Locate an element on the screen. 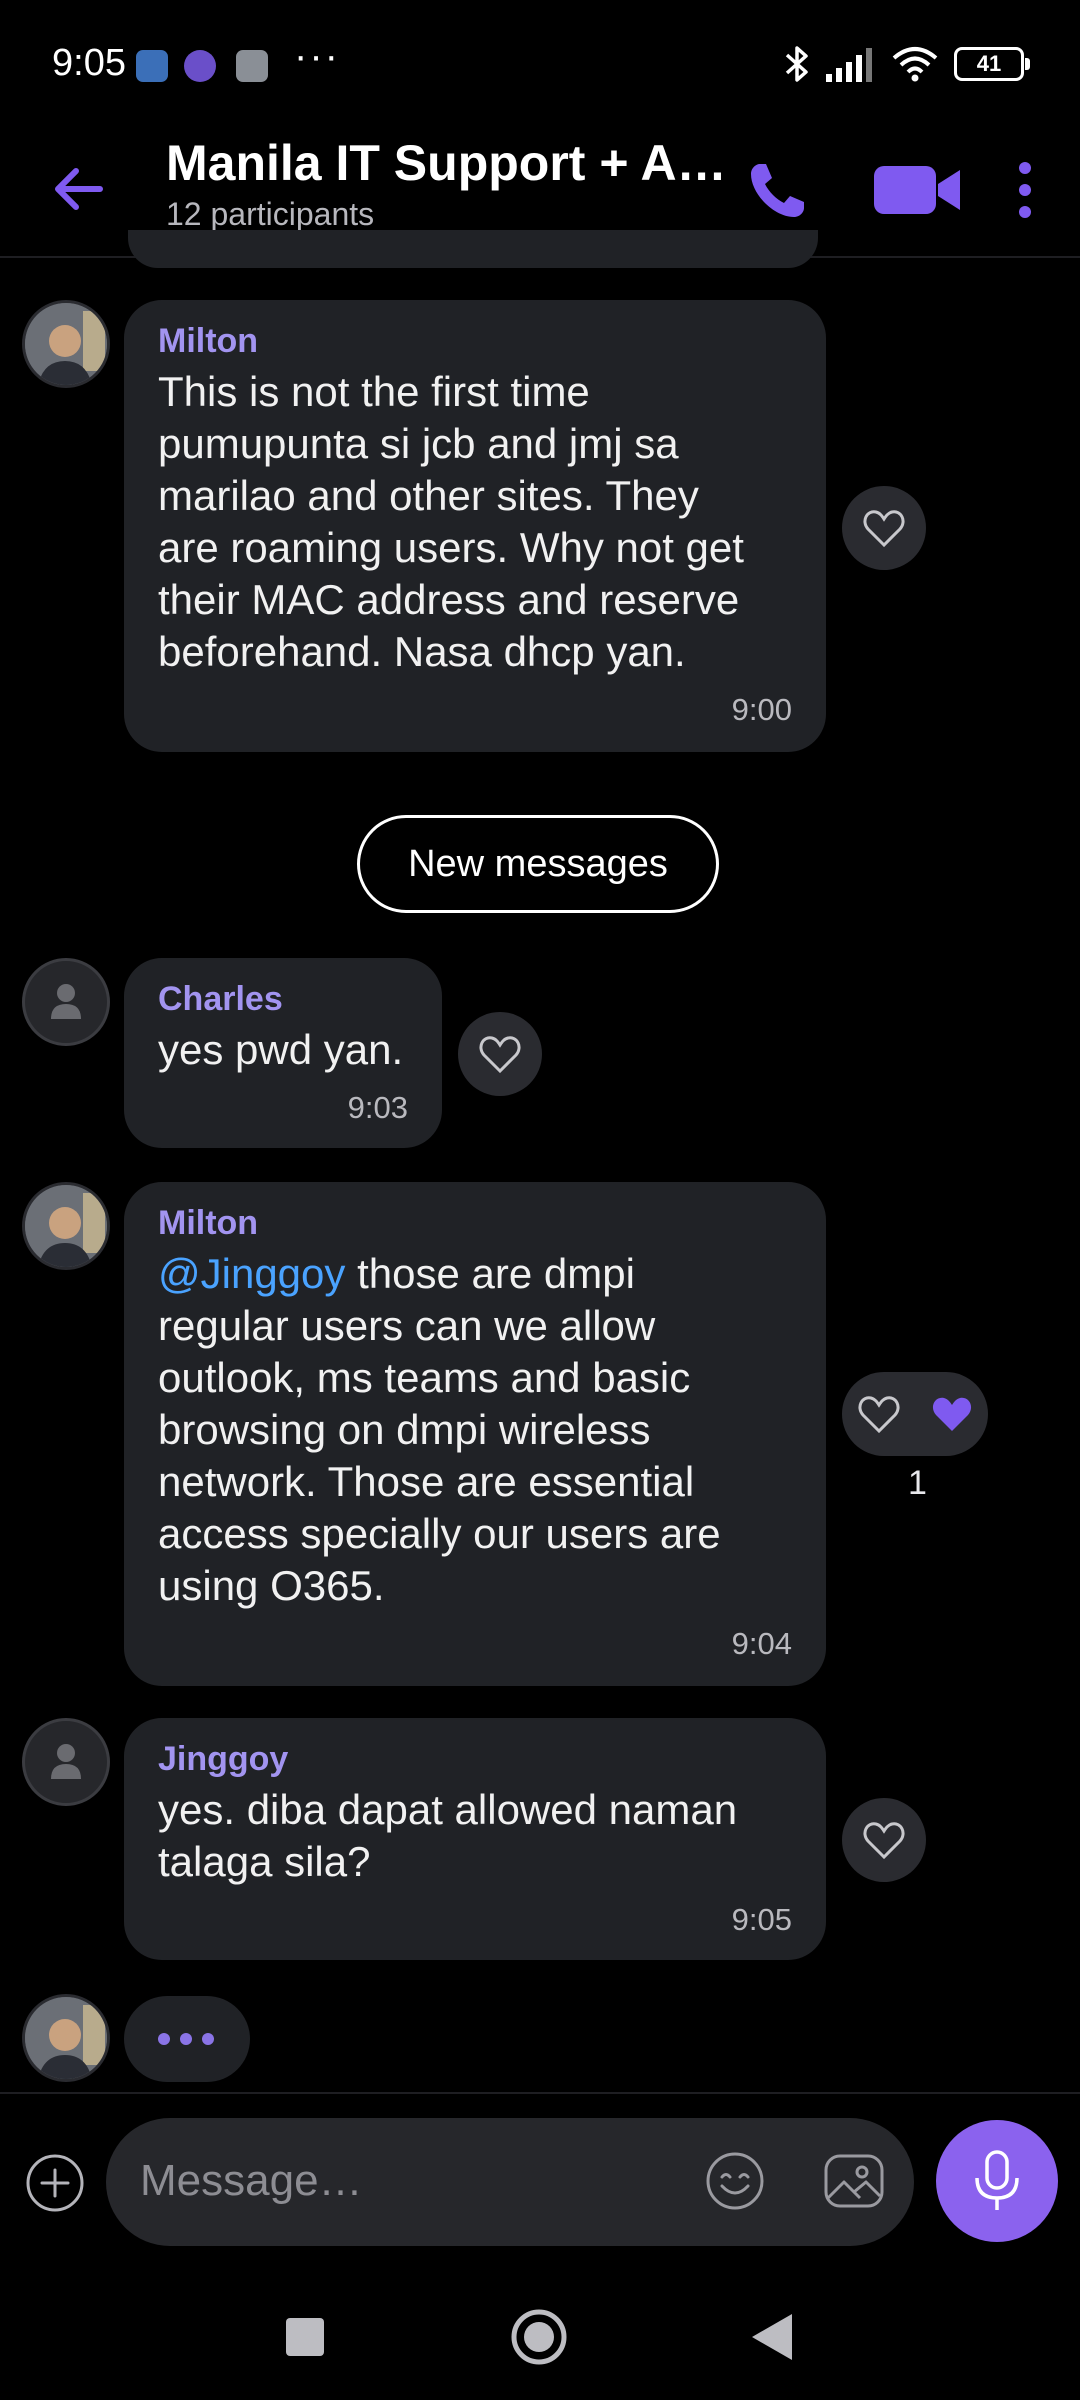 The image size is (1080, 2400). gallery-icon is located at coordinates (854, 2181).